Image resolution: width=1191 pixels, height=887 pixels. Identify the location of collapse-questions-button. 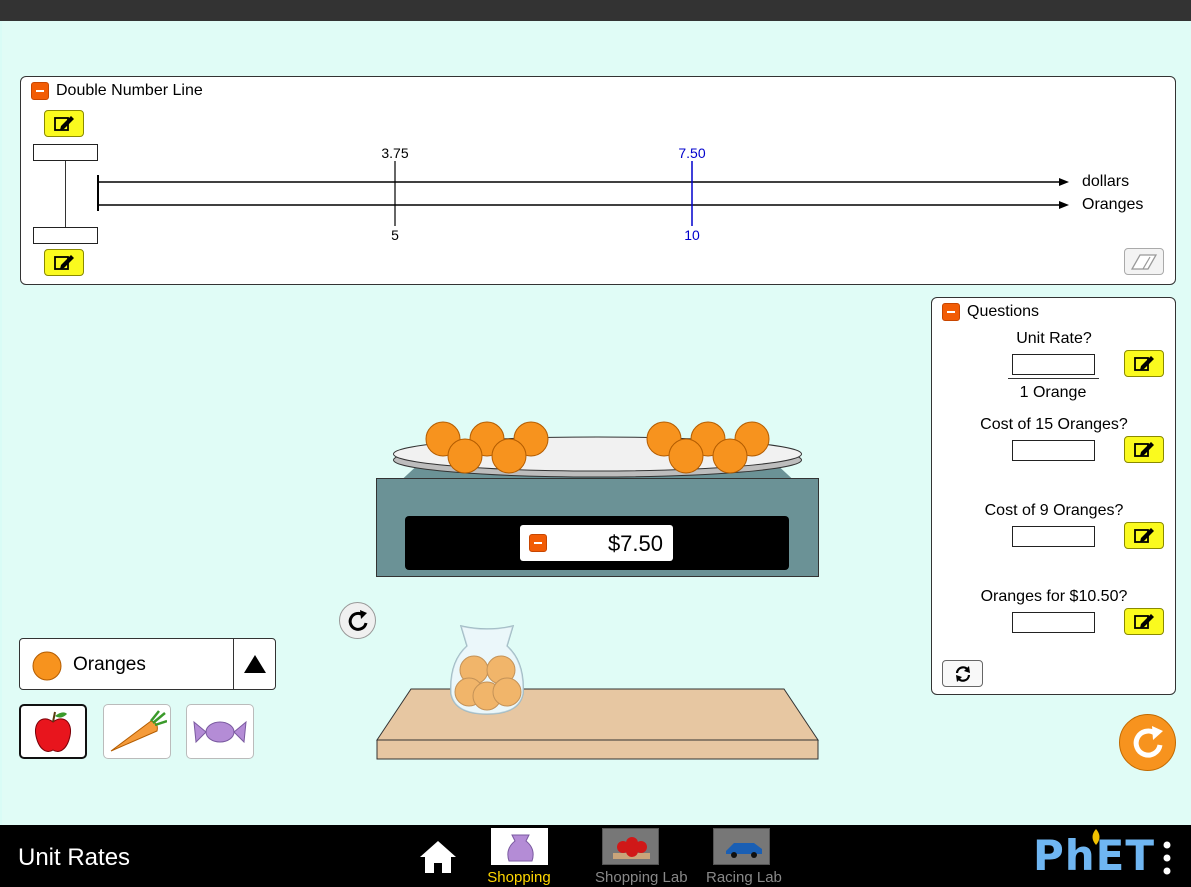
(951, 312).